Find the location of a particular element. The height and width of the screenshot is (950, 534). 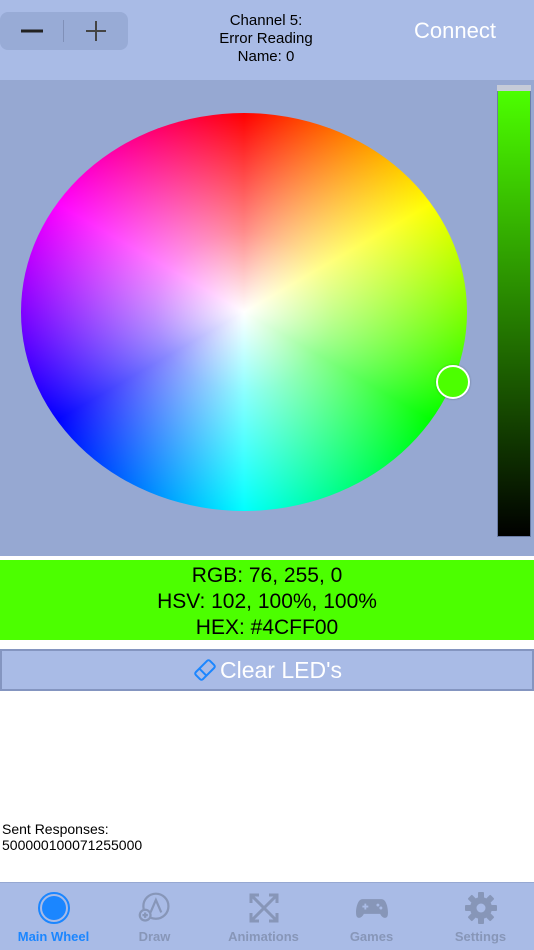

hex-value: HEX: #4CFF00 is located at coordinates (267, 627).